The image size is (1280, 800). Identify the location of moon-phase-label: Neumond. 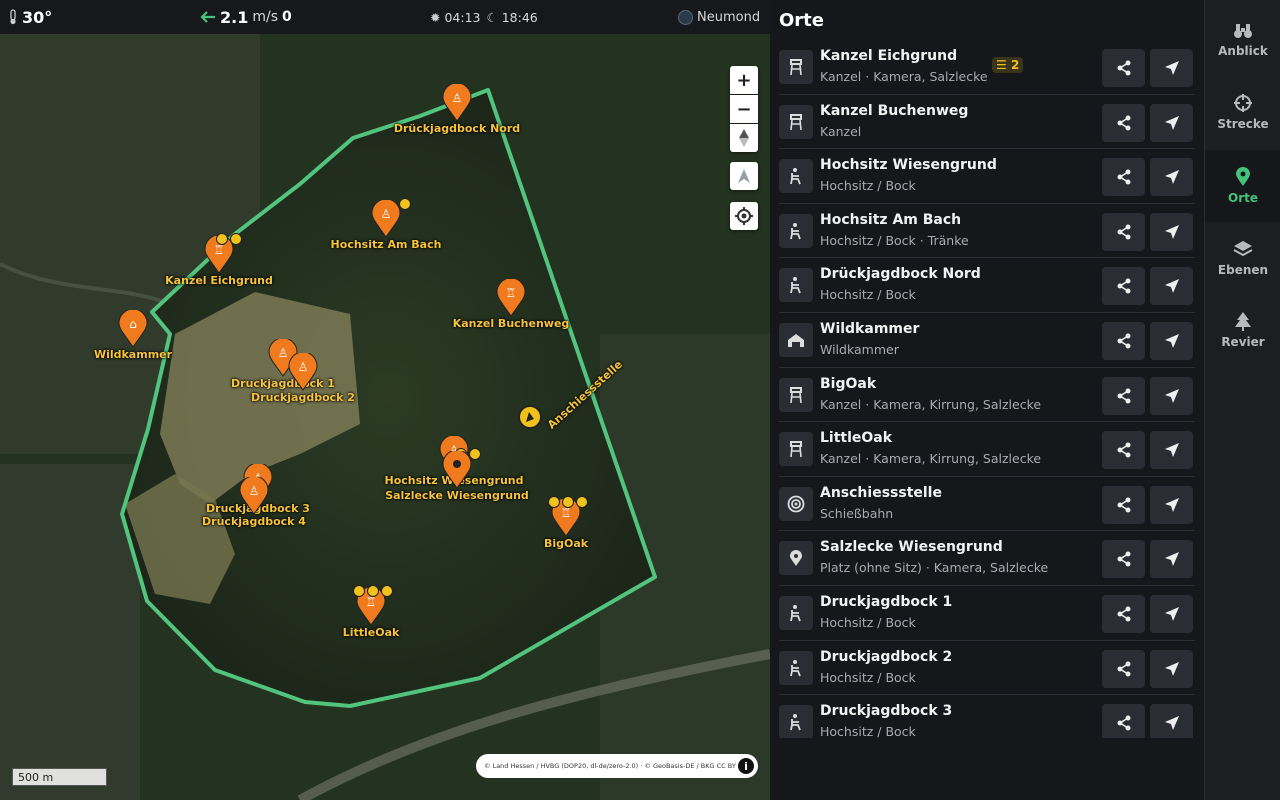
(729, 17).